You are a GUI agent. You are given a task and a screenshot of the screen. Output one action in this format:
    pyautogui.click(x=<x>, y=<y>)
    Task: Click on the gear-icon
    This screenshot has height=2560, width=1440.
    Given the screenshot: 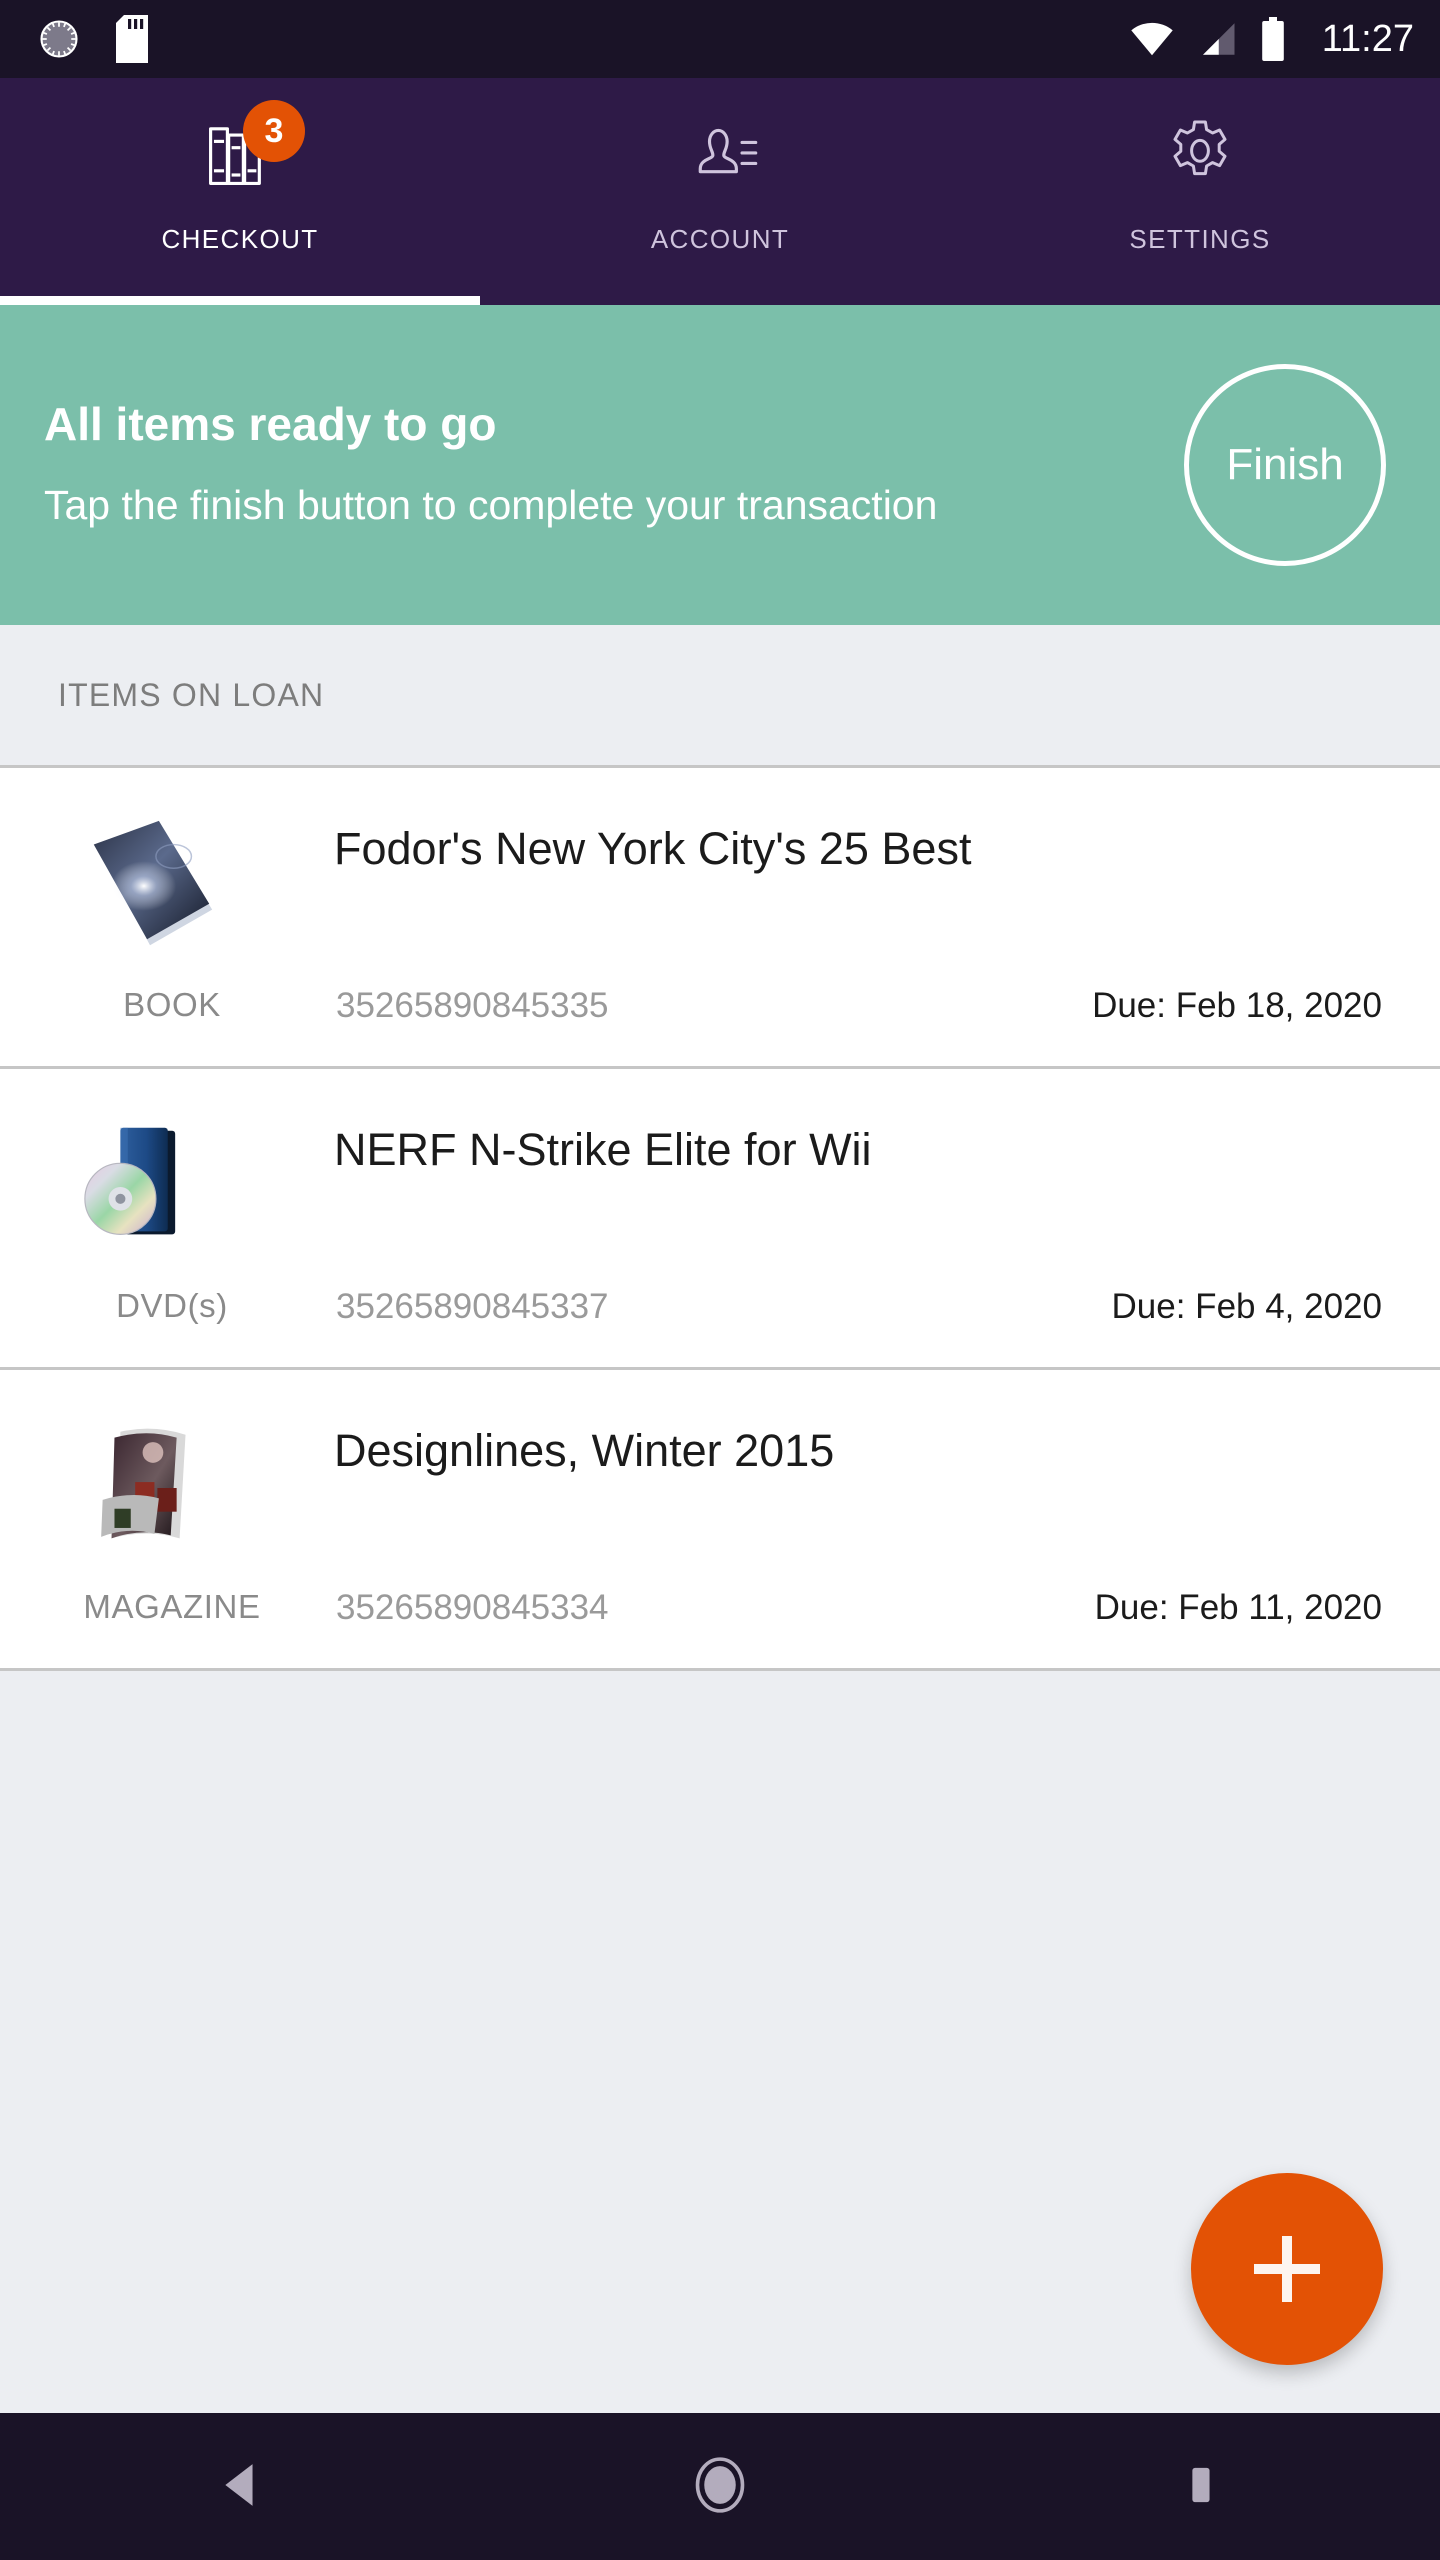 What is the action you would take?
    pyautogui.click(x=1200, y=156)
    